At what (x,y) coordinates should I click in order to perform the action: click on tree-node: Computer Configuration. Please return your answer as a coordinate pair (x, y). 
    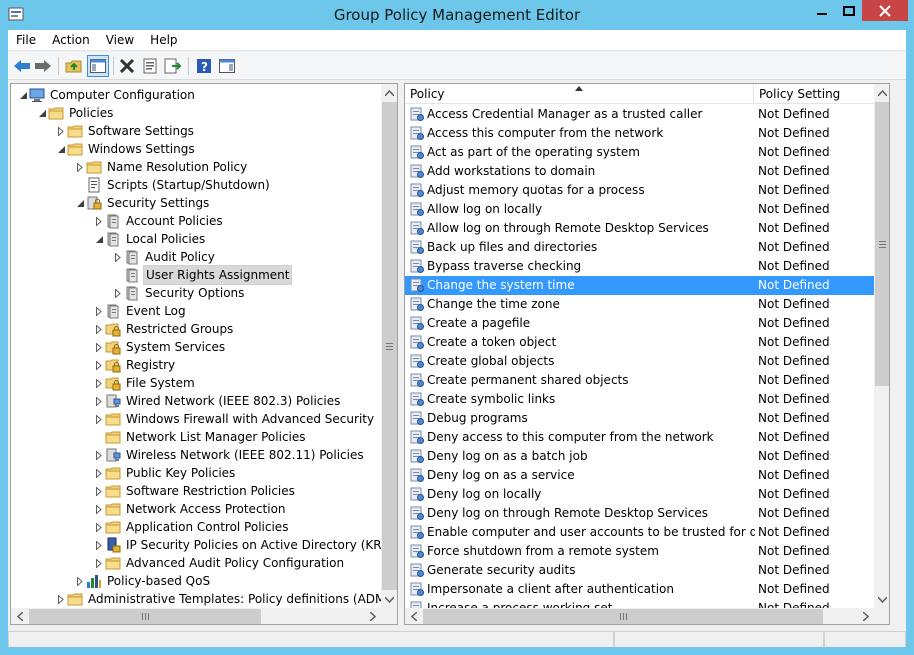
    Looking at the image, I should click on (107, 95).